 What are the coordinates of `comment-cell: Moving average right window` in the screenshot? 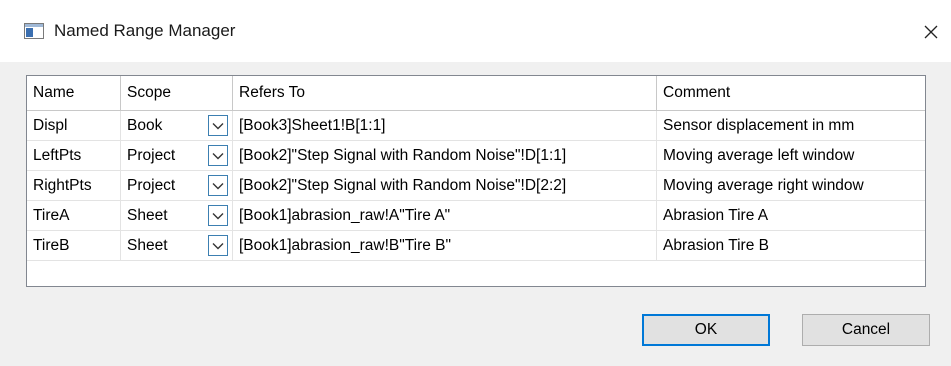 It's located at (791, 186).